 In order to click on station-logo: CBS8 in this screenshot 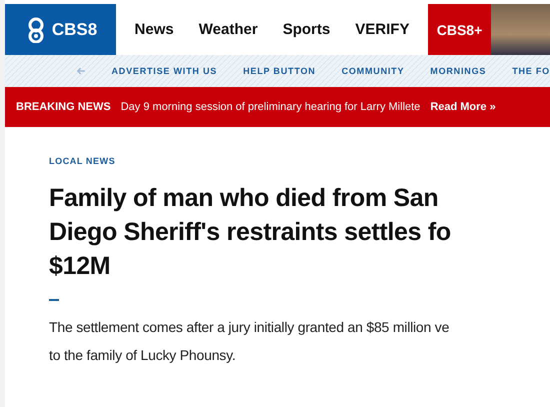, I will do `click(60, 29)`.